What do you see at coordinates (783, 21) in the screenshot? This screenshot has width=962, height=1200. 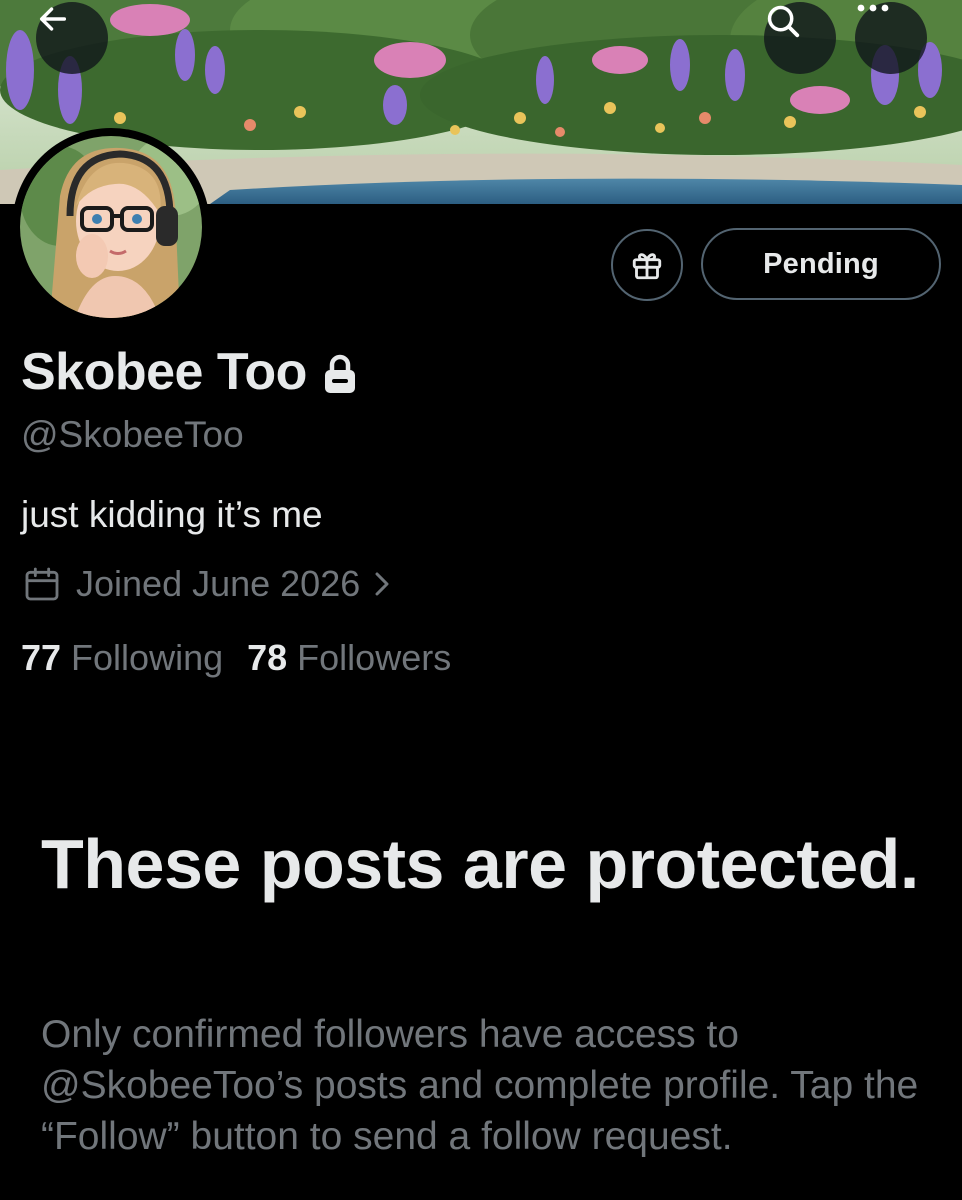 I see `search-icon` at bounding box center [783, 21].